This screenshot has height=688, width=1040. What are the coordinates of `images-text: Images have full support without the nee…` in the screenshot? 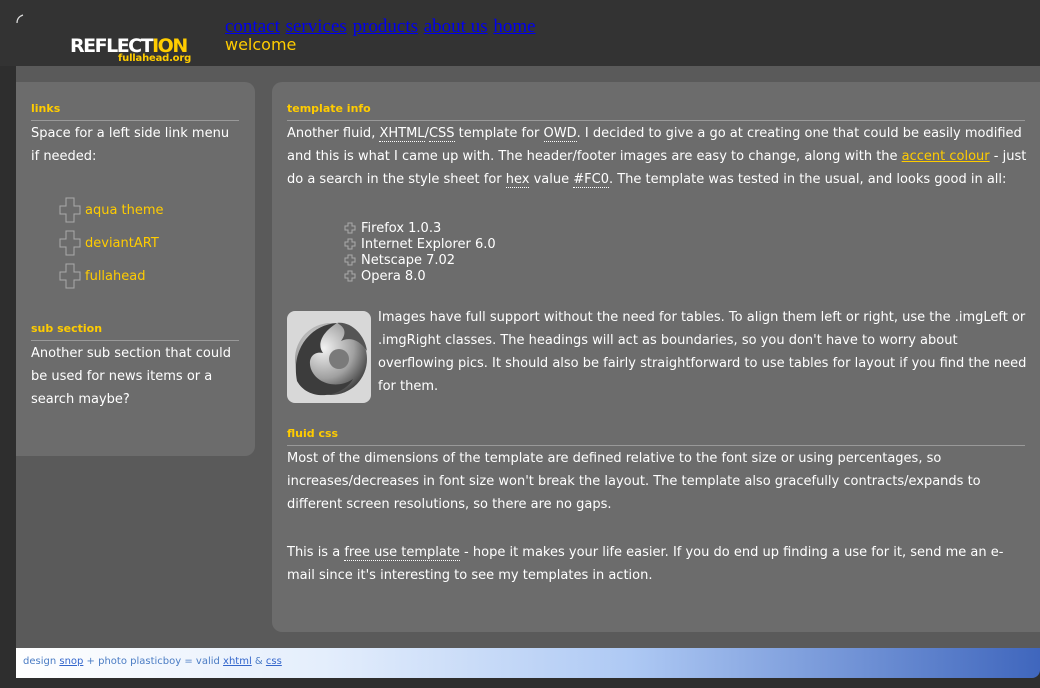 It's located at (702, 352).